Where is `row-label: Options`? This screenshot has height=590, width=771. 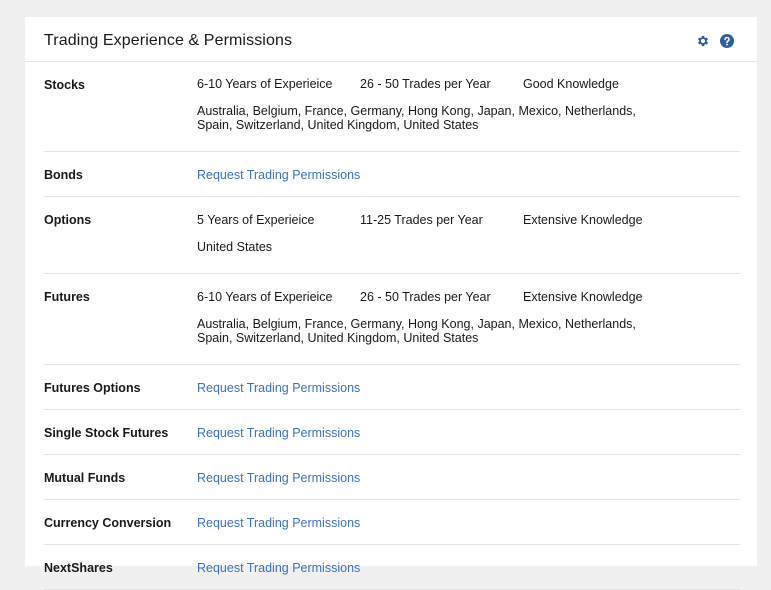
row-label: Options is located at coordinates (68, 220).